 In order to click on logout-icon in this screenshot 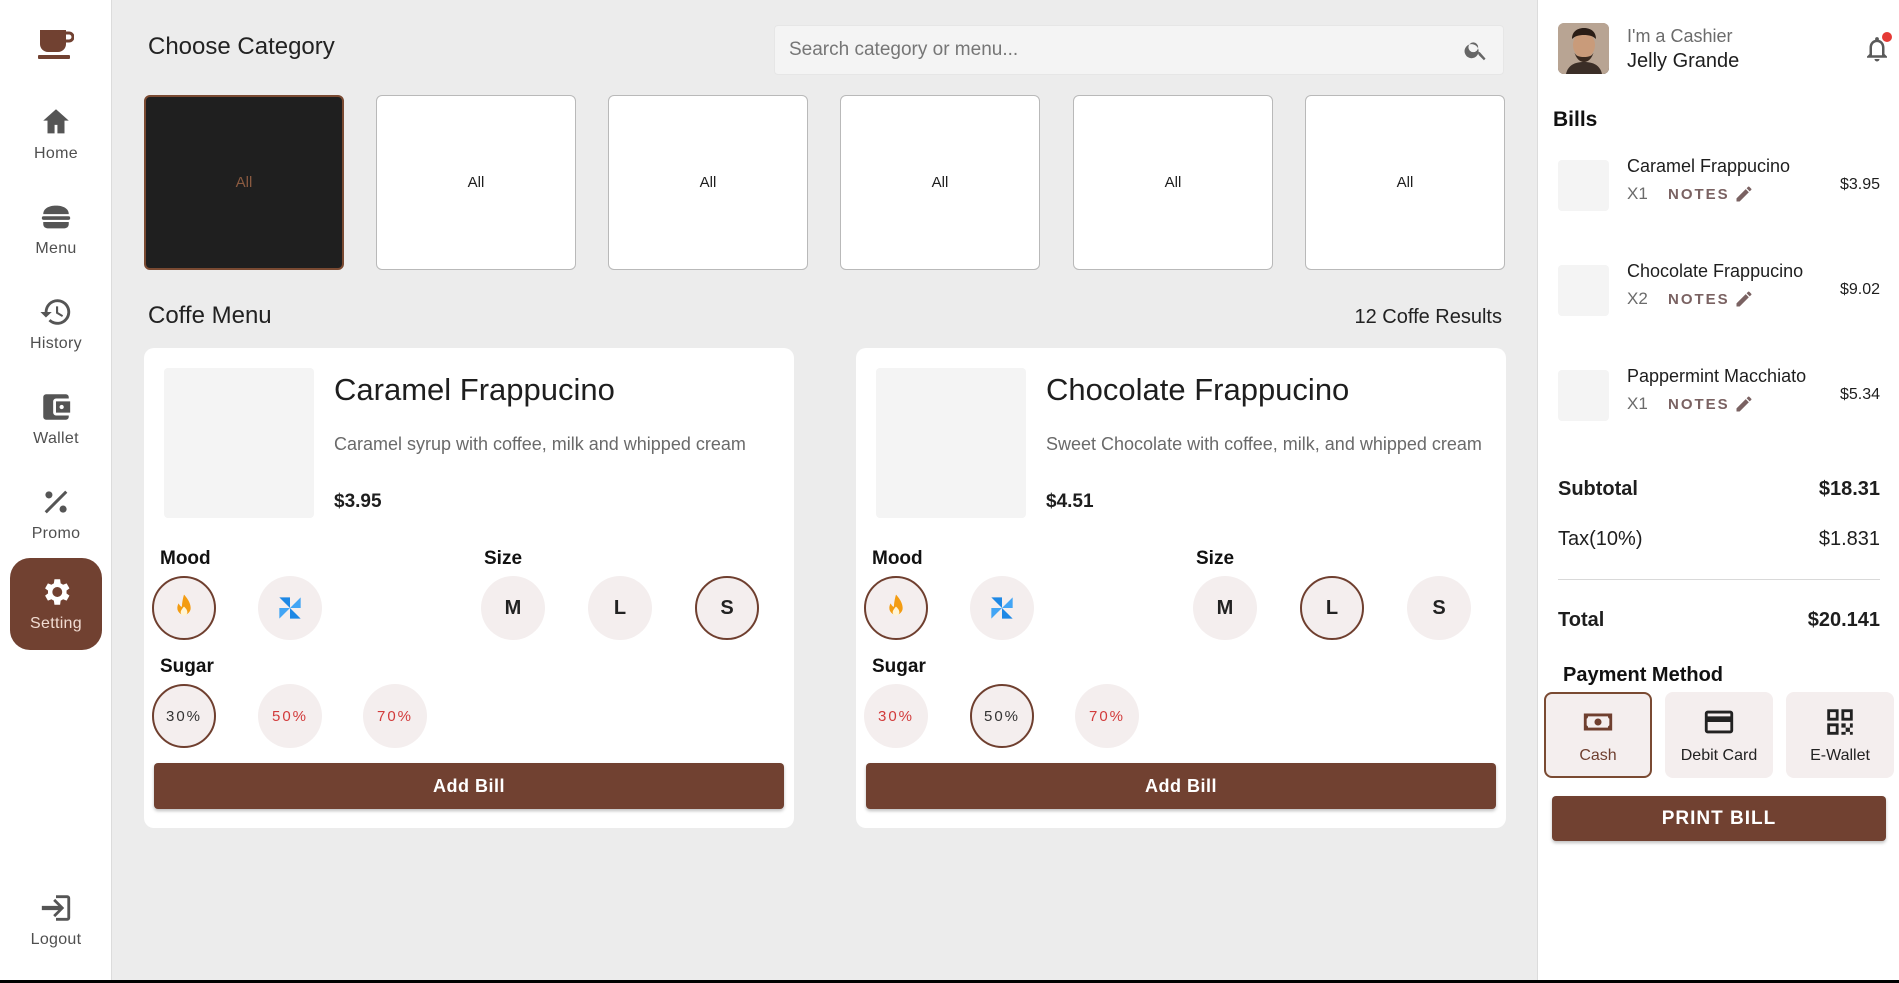, I will do `click(56, 908)`.